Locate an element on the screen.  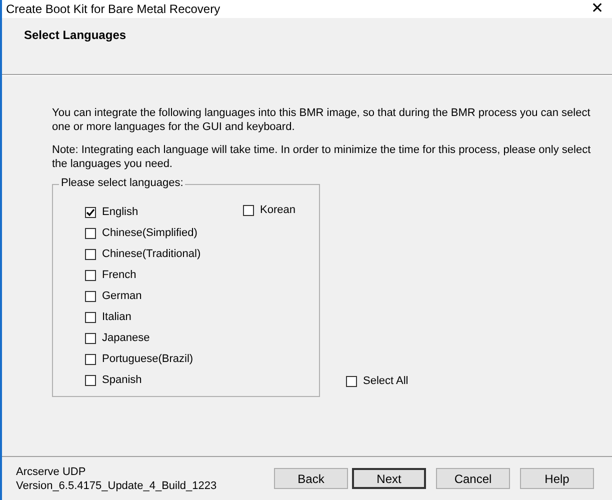
description-text: You can integrate the following languages into this BMR image, so that during the BMR process you can select one or more languages for the GUI and keyboard. is located at coordinates (322, 120).